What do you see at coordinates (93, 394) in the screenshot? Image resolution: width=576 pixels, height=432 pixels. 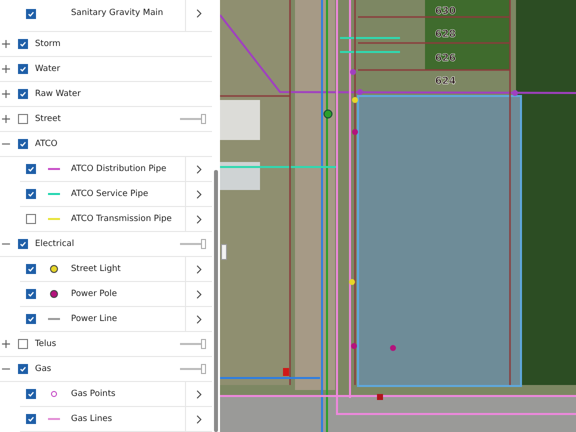 I see `layer-label: Gas Points` at bounding box center [93, 394].